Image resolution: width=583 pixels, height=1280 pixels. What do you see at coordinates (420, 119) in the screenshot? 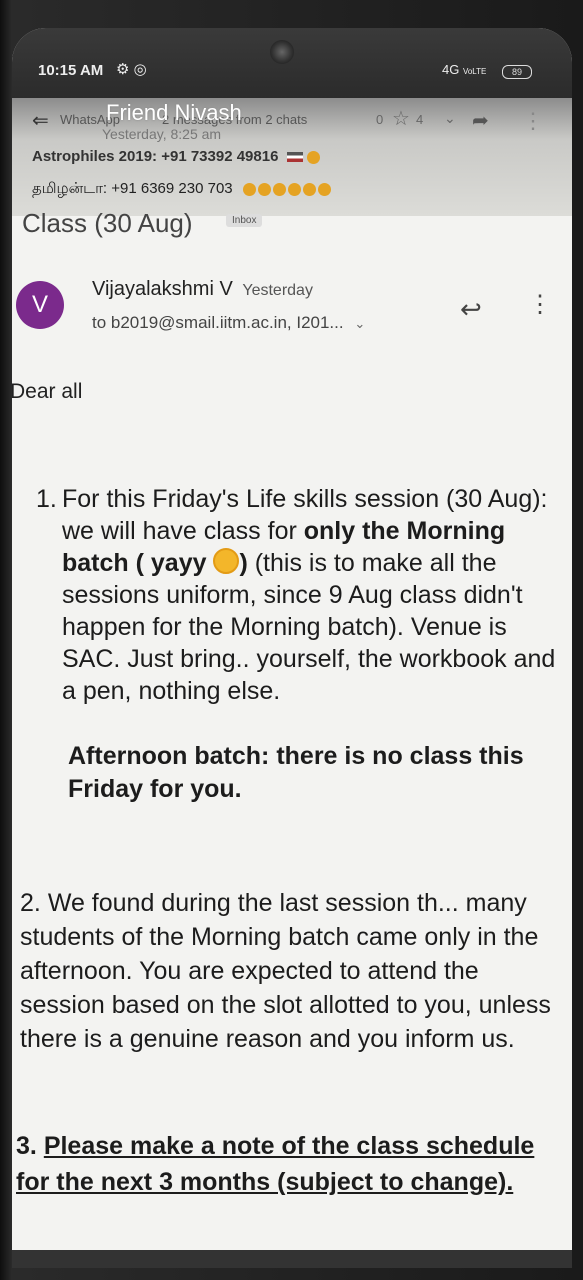
I see `notification-count-right: 4` at bounding box center [420, 119].